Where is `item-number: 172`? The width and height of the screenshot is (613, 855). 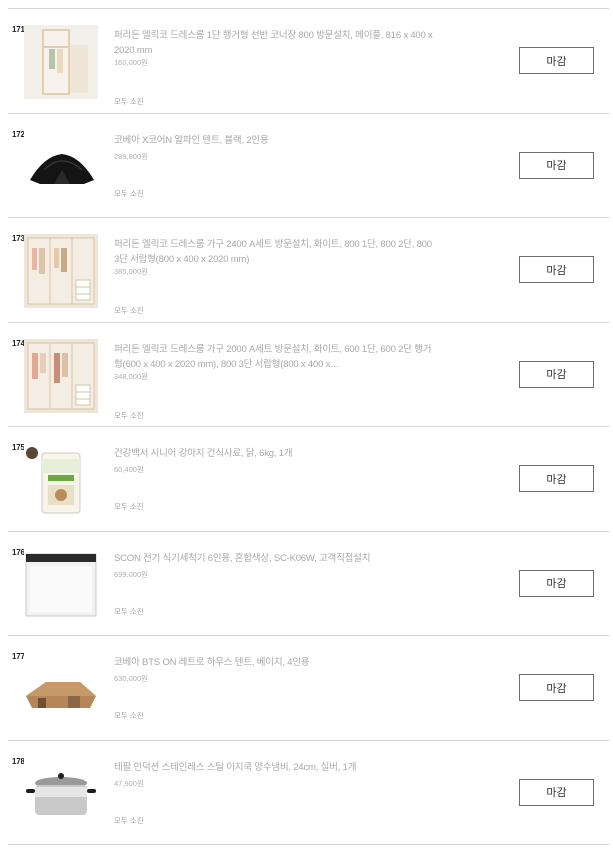
item-number: 172 is located at coordinates (18, 134).